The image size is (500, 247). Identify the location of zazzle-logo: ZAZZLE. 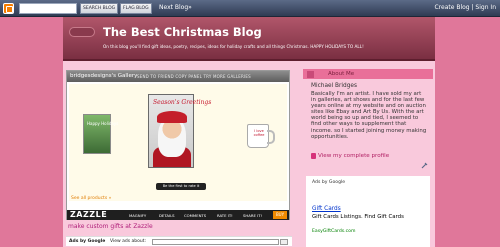
(88, 214).